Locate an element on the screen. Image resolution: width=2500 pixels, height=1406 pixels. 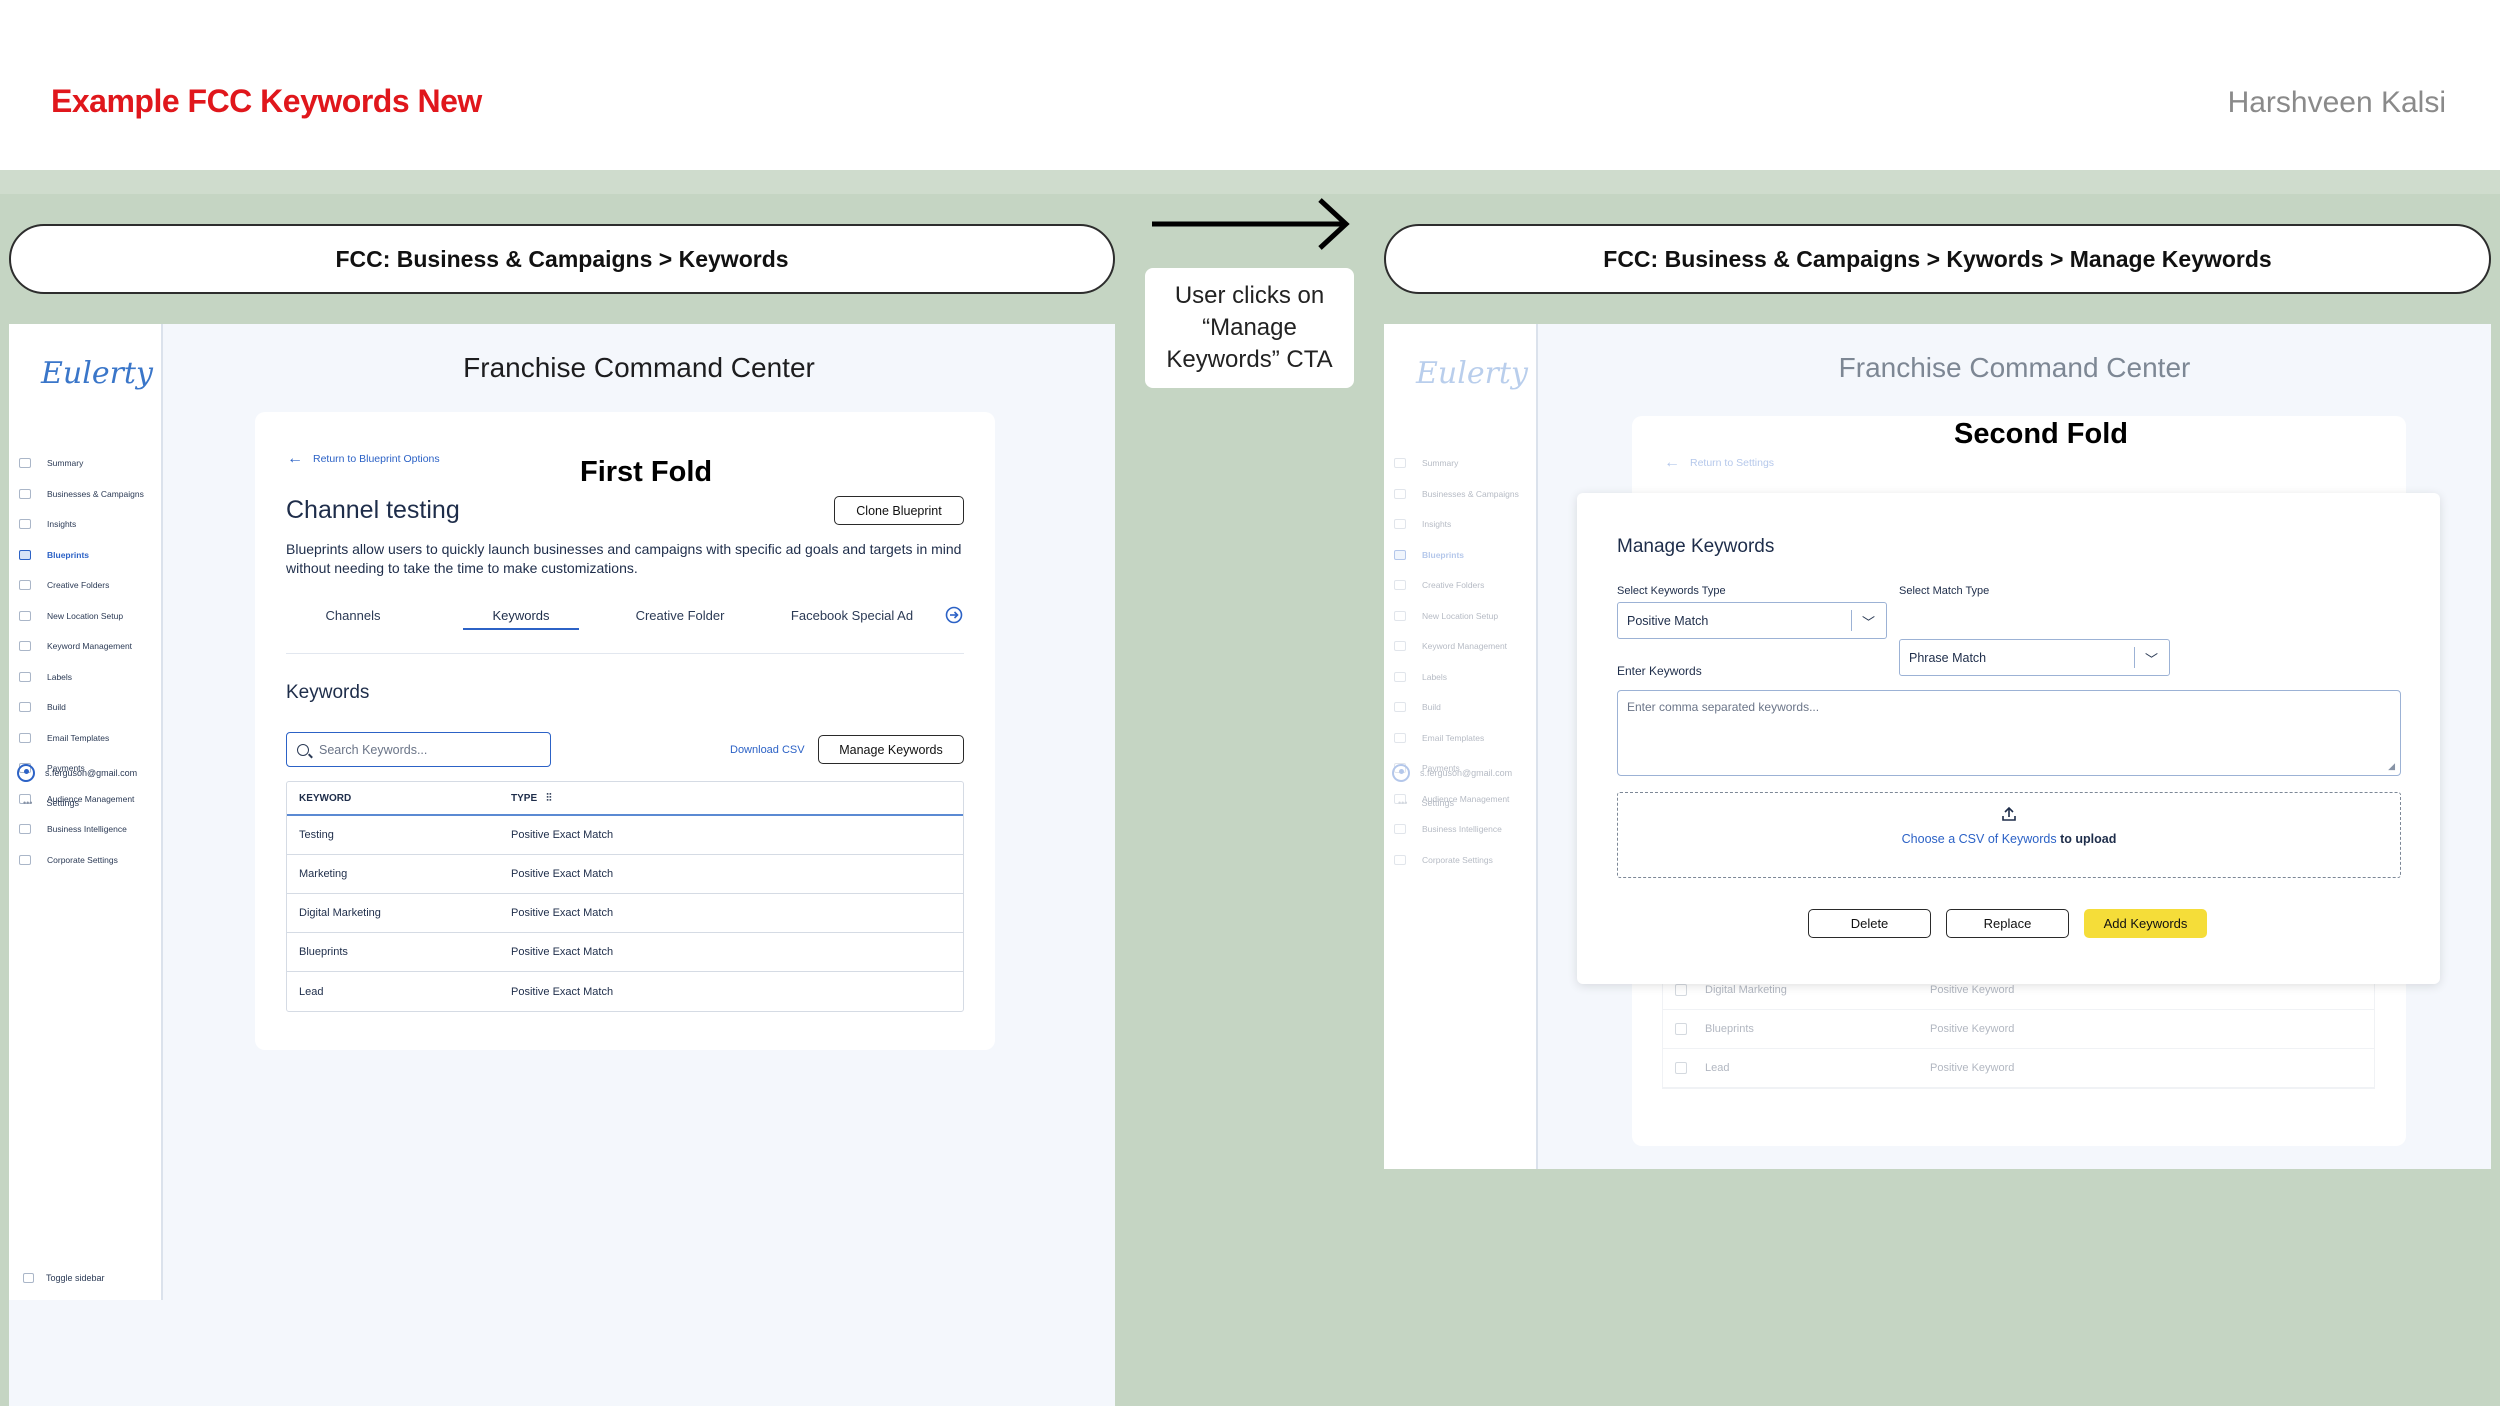
header-type-cell: TYPE ⫶⫶ is located at coordinates (737, 798).